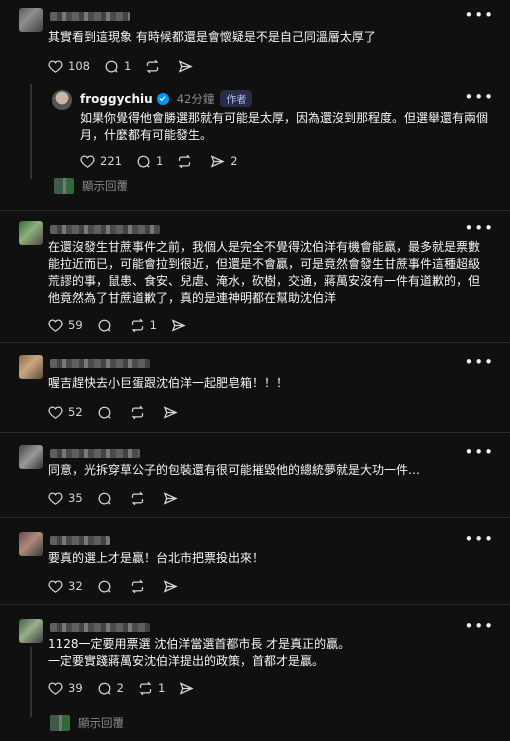 Image resolution: width=510 pixels, height=741 pixels. I want to click on like-button: 221, so click(101, 161).